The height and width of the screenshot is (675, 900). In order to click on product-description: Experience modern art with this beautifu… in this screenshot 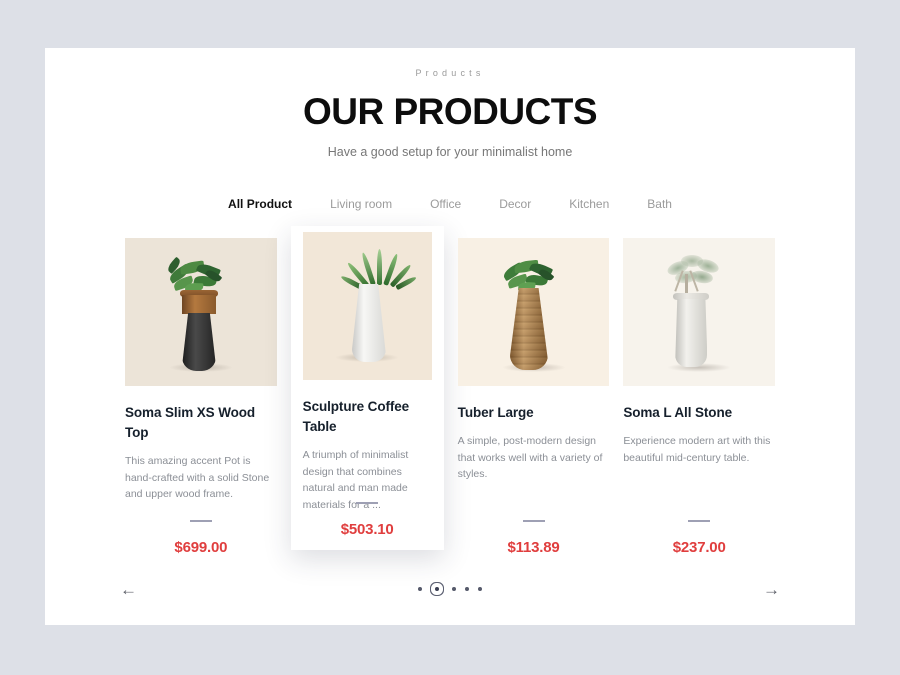, I will do `click(697, 449)`.